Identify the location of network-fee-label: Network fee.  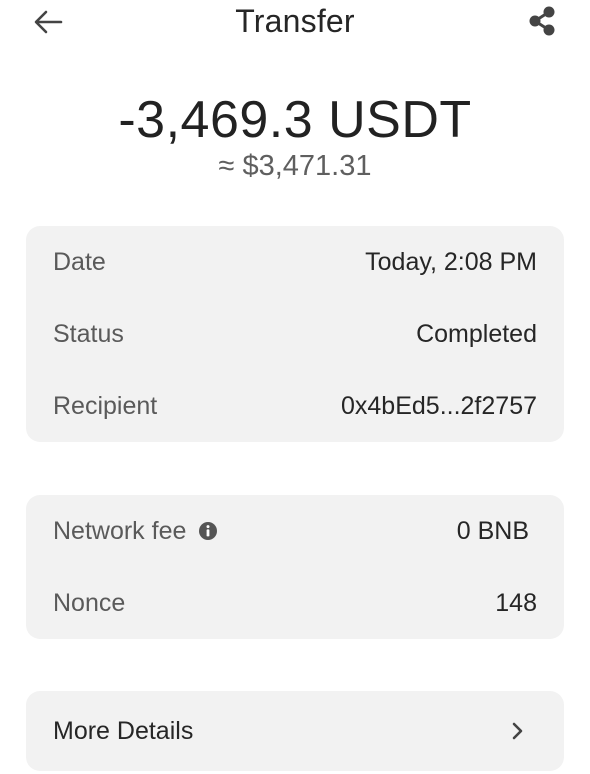
(120, 530).